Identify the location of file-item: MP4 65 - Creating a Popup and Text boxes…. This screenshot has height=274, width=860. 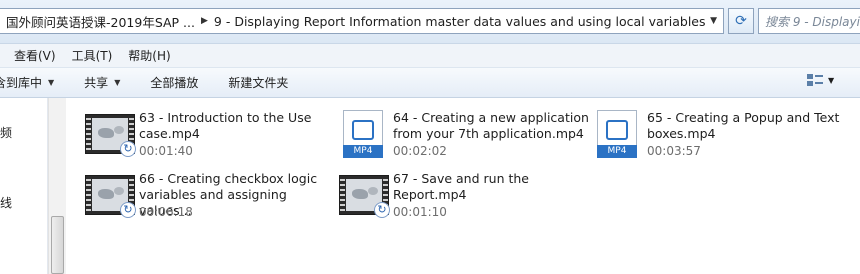
(718, 137).